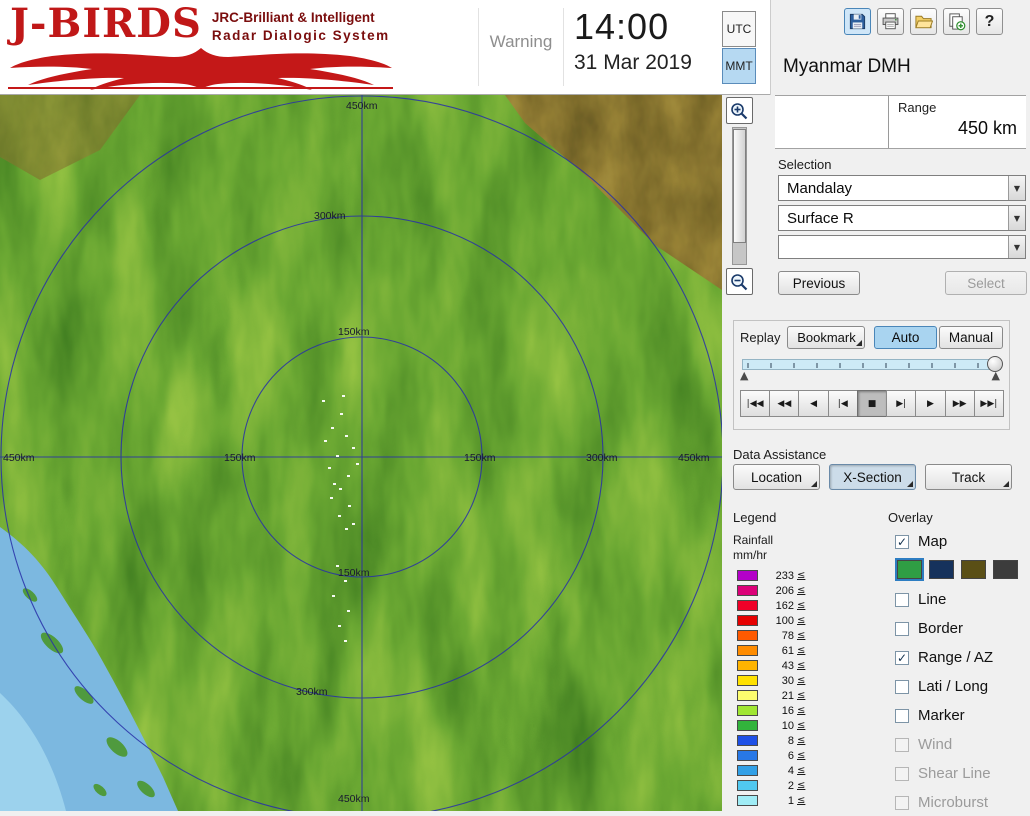 This screenshot has height=816, width=1030. I want to click on overlay-item-marker: Marker, so click(962, 715).